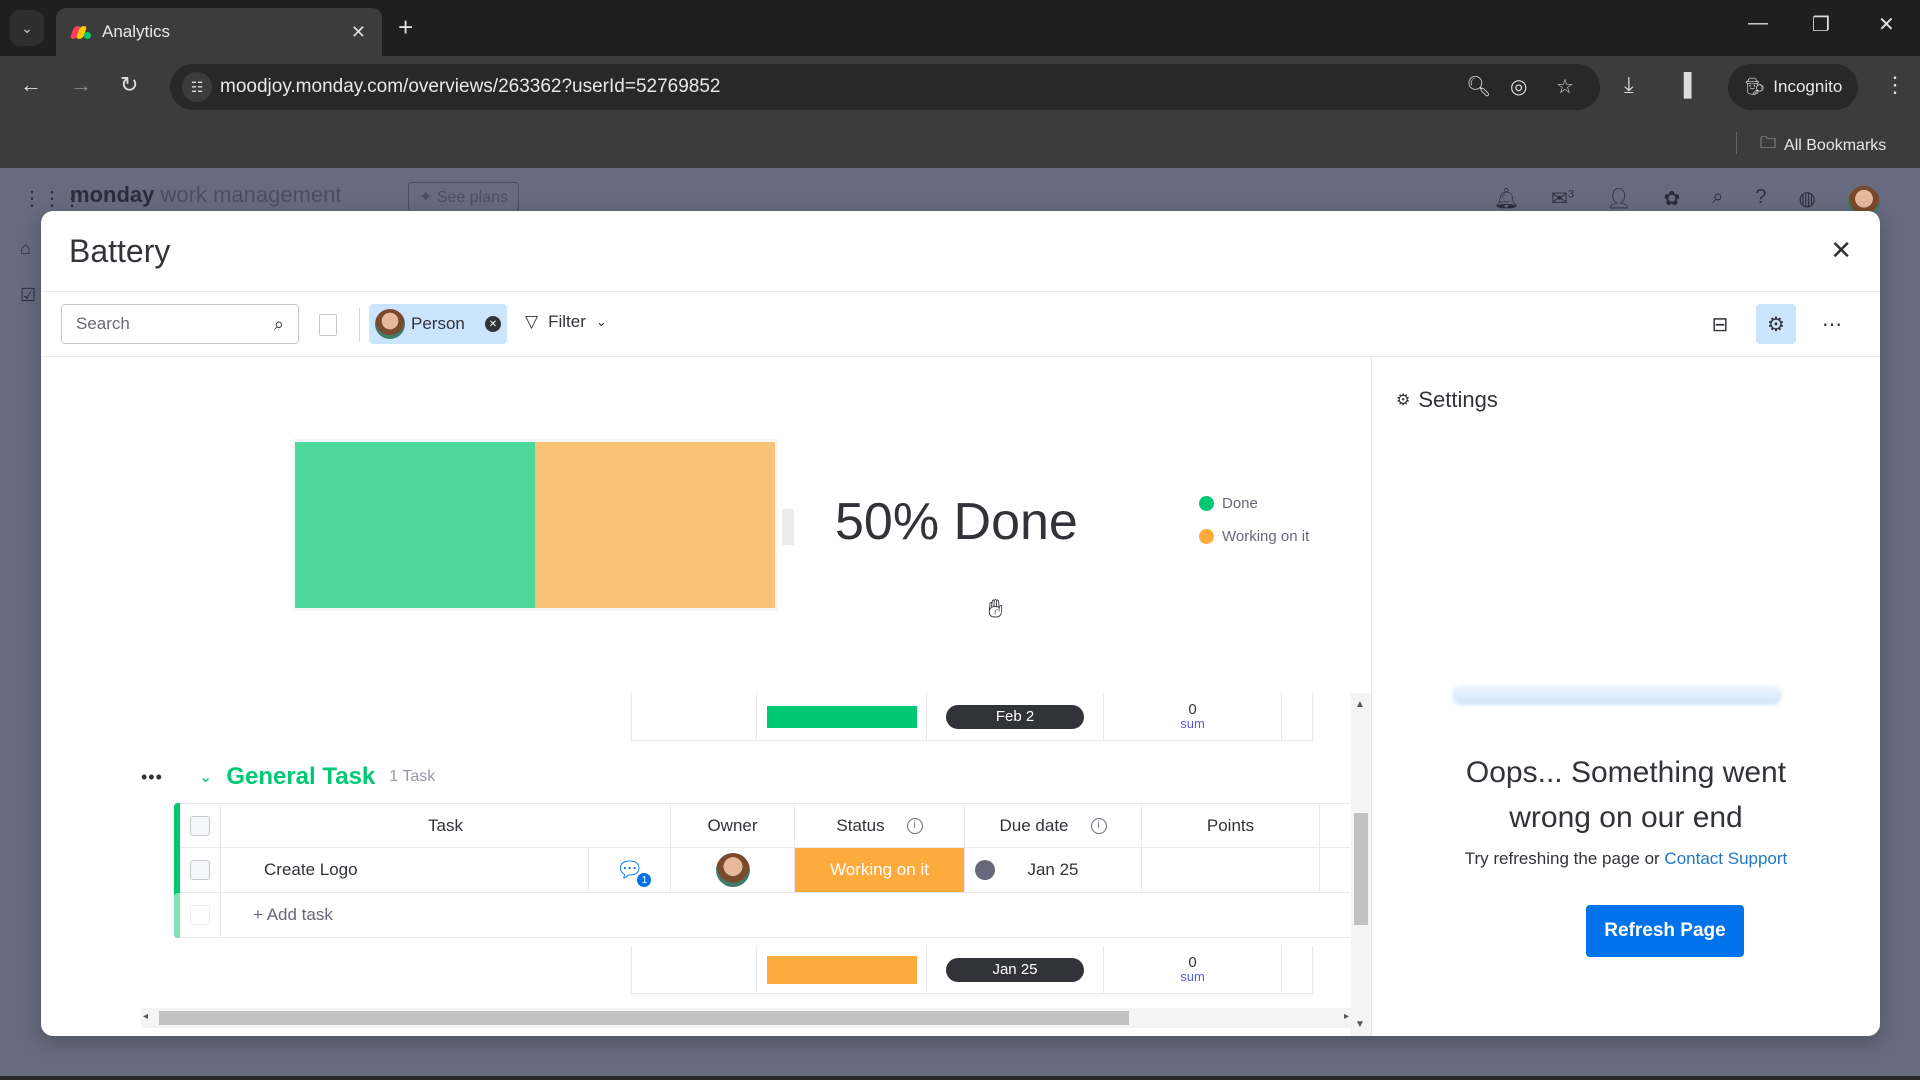 This screenshot has width=1920, height=1080. I want to click on column-header-status: Status i, so click(880, 825).